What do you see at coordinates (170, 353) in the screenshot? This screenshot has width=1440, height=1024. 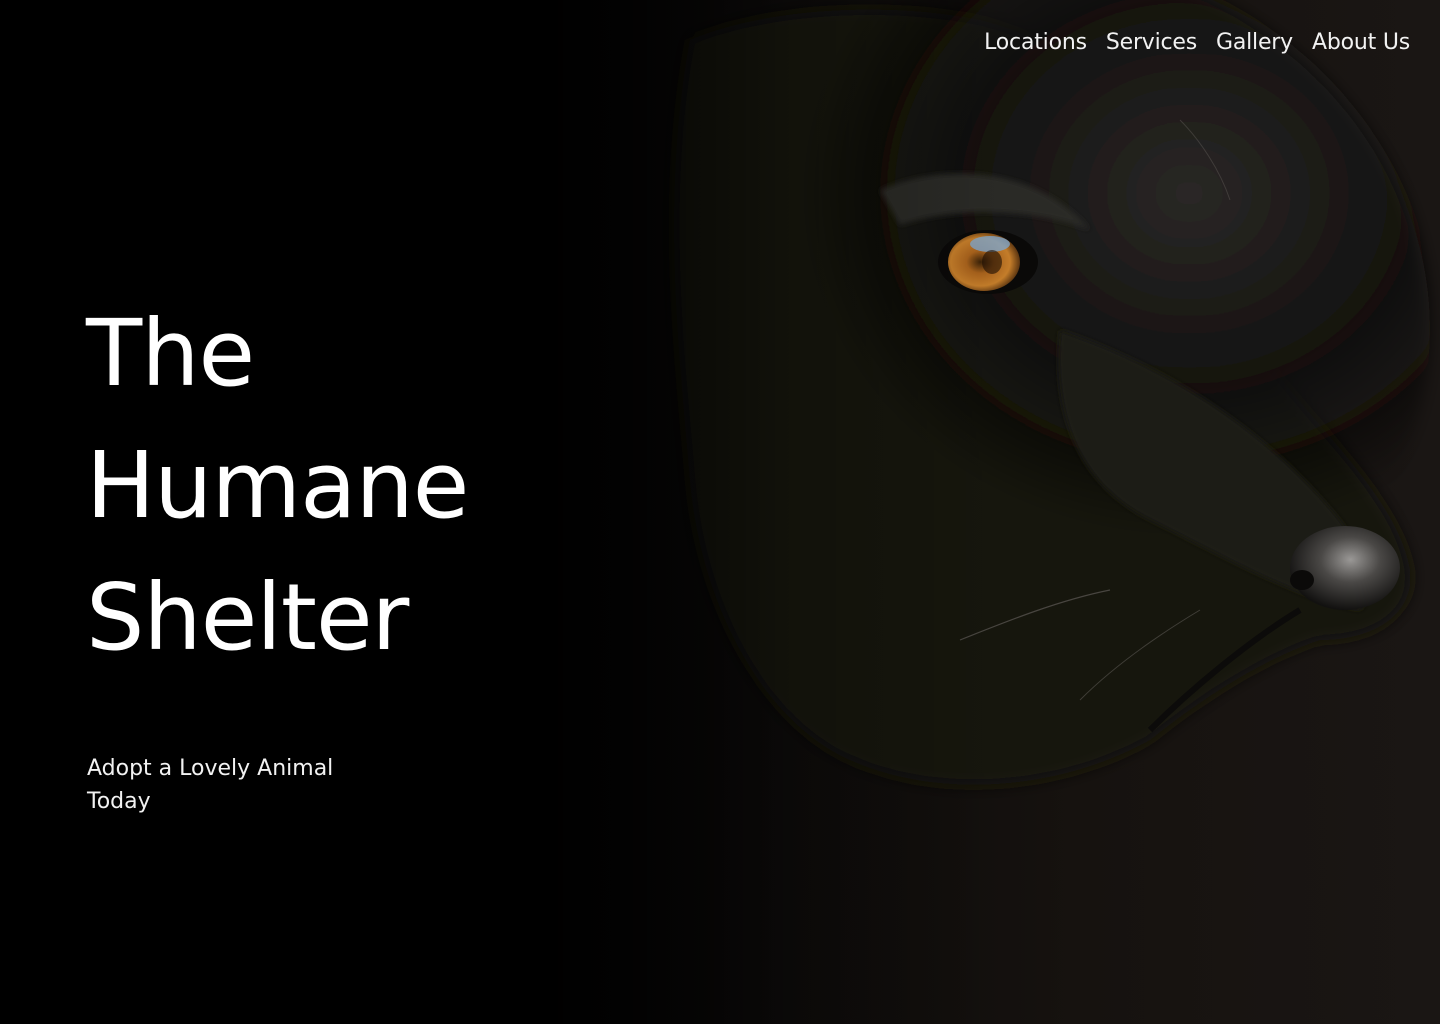 I see `hero-title-line: The` at bounding box center [170, 353].